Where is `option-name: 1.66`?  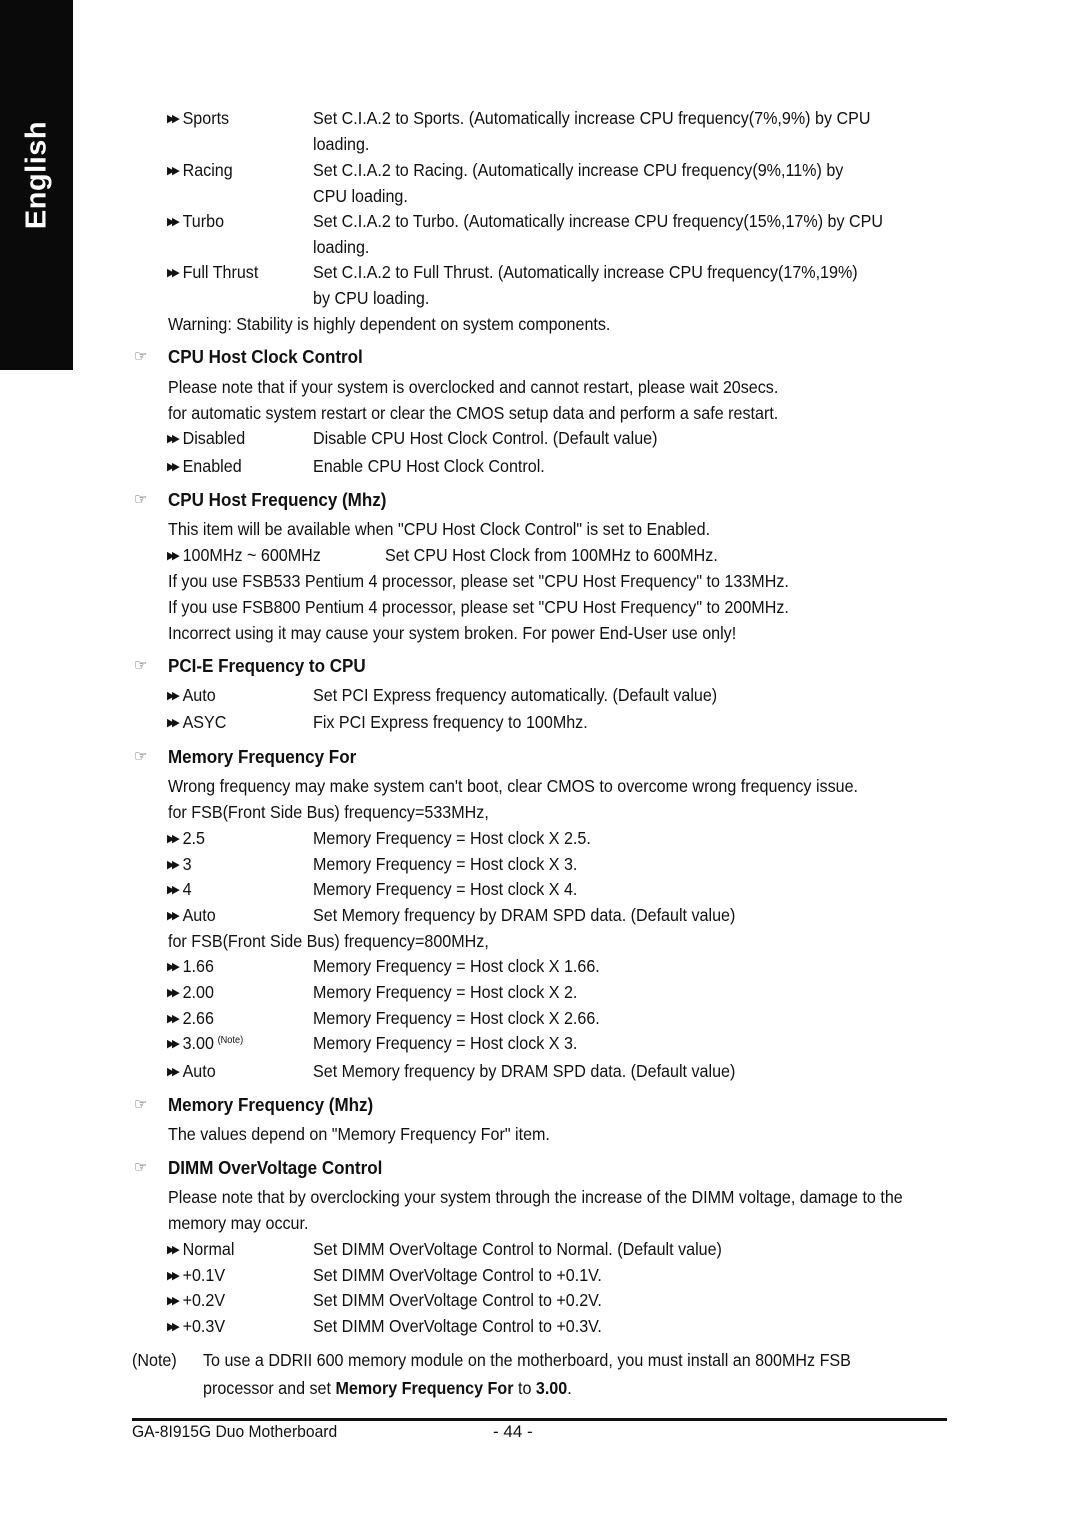 option-name: 1.66 is located at coordinates (198, 966).